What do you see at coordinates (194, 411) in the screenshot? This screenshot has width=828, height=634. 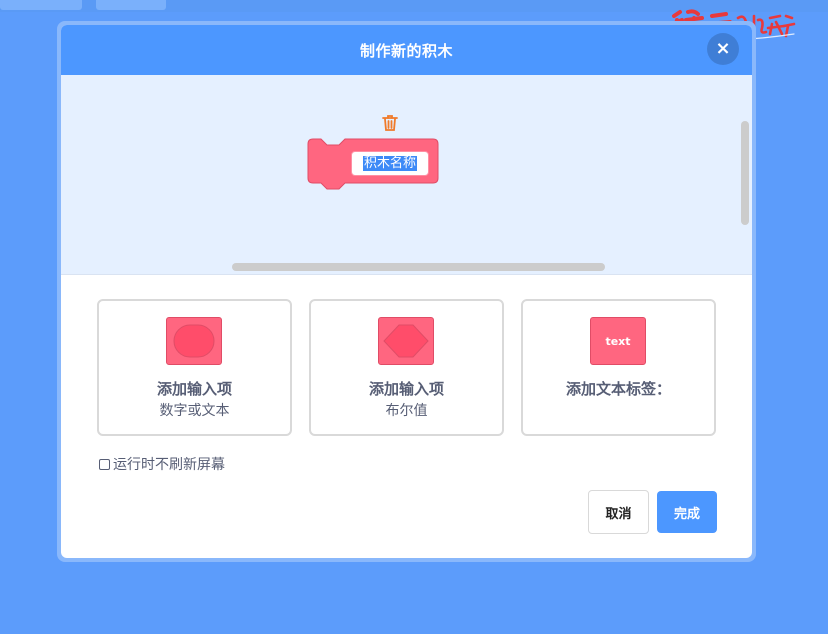 I see `option-subtitle: 数字或文本` at bounding box center [194, 411].